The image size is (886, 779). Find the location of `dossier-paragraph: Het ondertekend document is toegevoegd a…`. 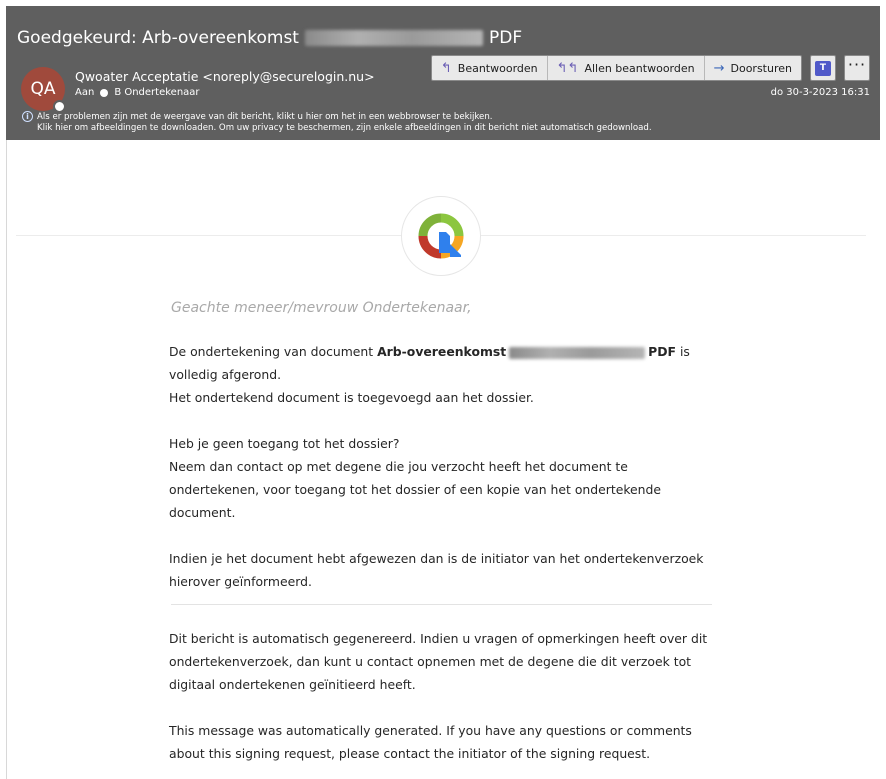

dossier-paragraph: Het ondertekend document is toegevoegd a… is located at coordinates (351, 397).